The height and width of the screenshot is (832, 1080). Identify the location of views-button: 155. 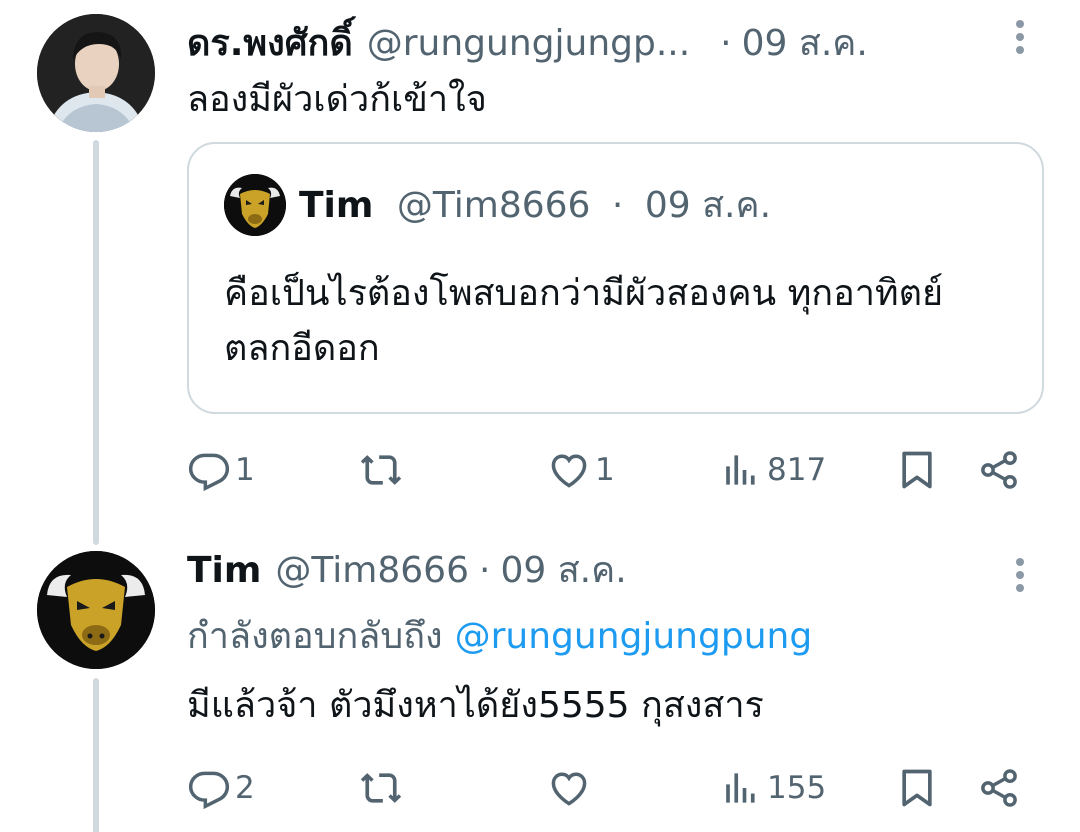
(771, 788).